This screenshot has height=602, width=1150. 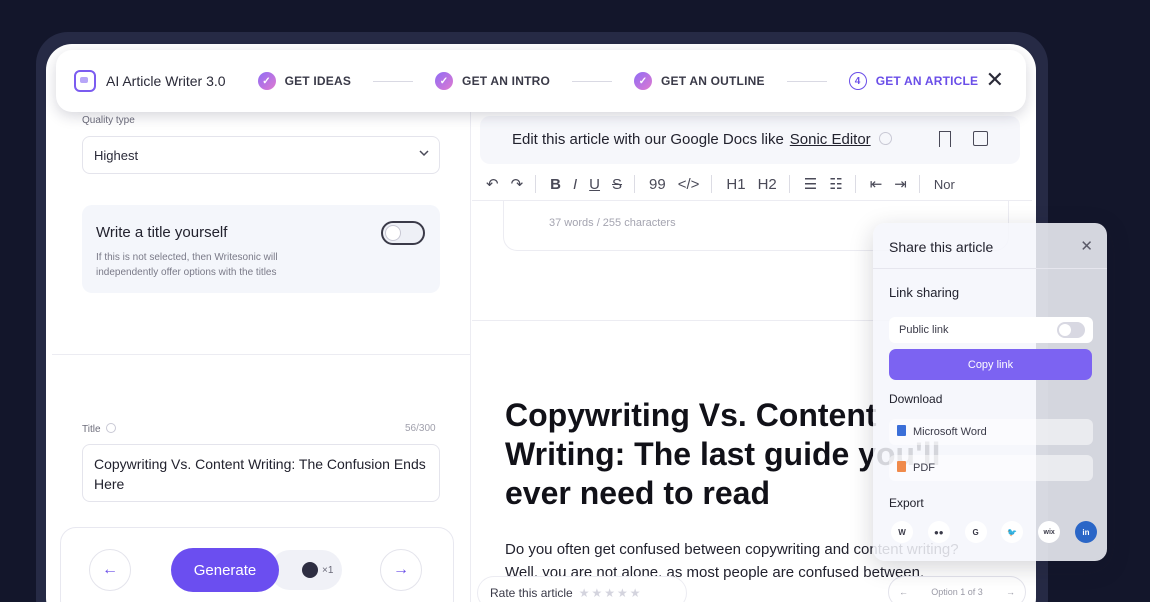 I want to click on download-heading: Download, so click(x=916, y=399).